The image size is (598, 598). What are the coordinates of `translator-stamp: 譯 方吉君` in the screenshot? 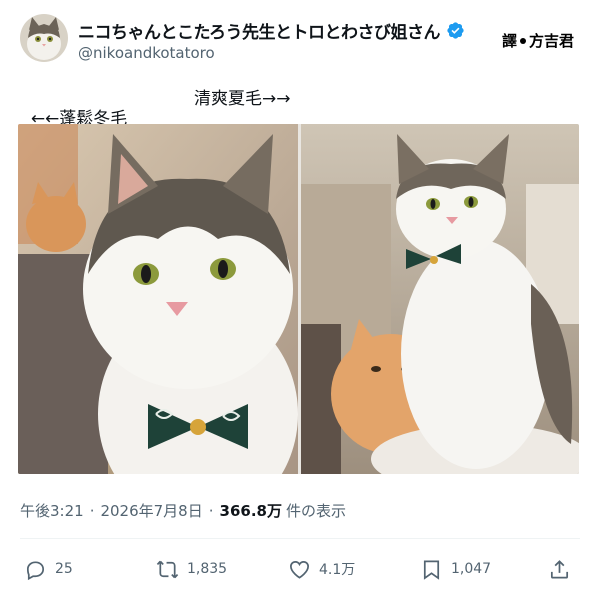 It's located at (538, 40).